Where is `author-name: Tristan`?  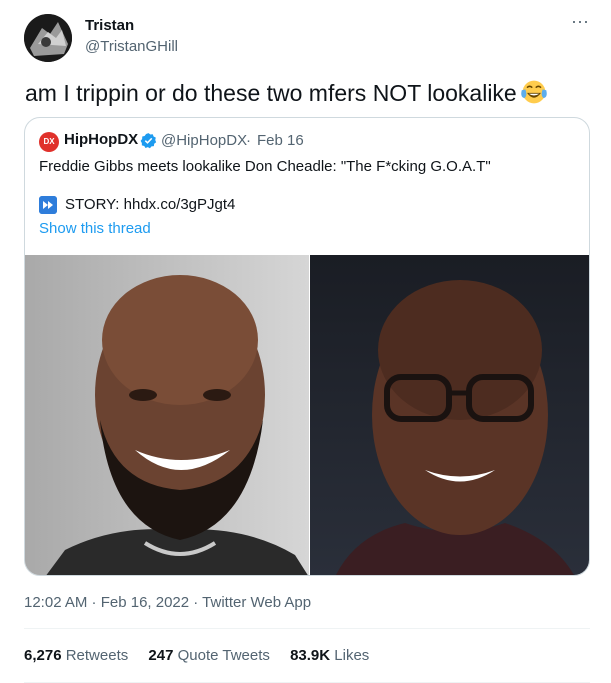 author-name: Tristan is located at coordinates (109, 25).